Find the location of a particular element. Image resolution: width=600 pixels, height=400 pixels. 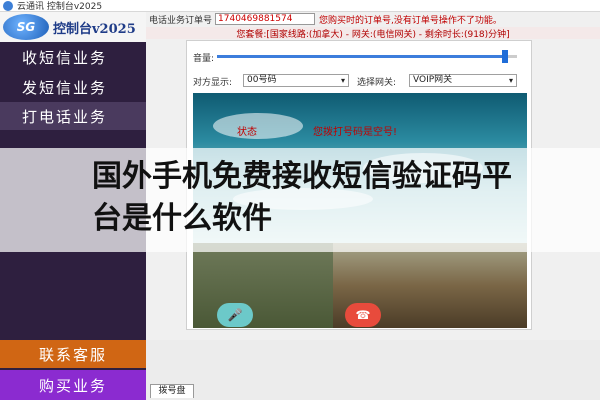

volume-label: 音量: is located at coordinates (204, 59).